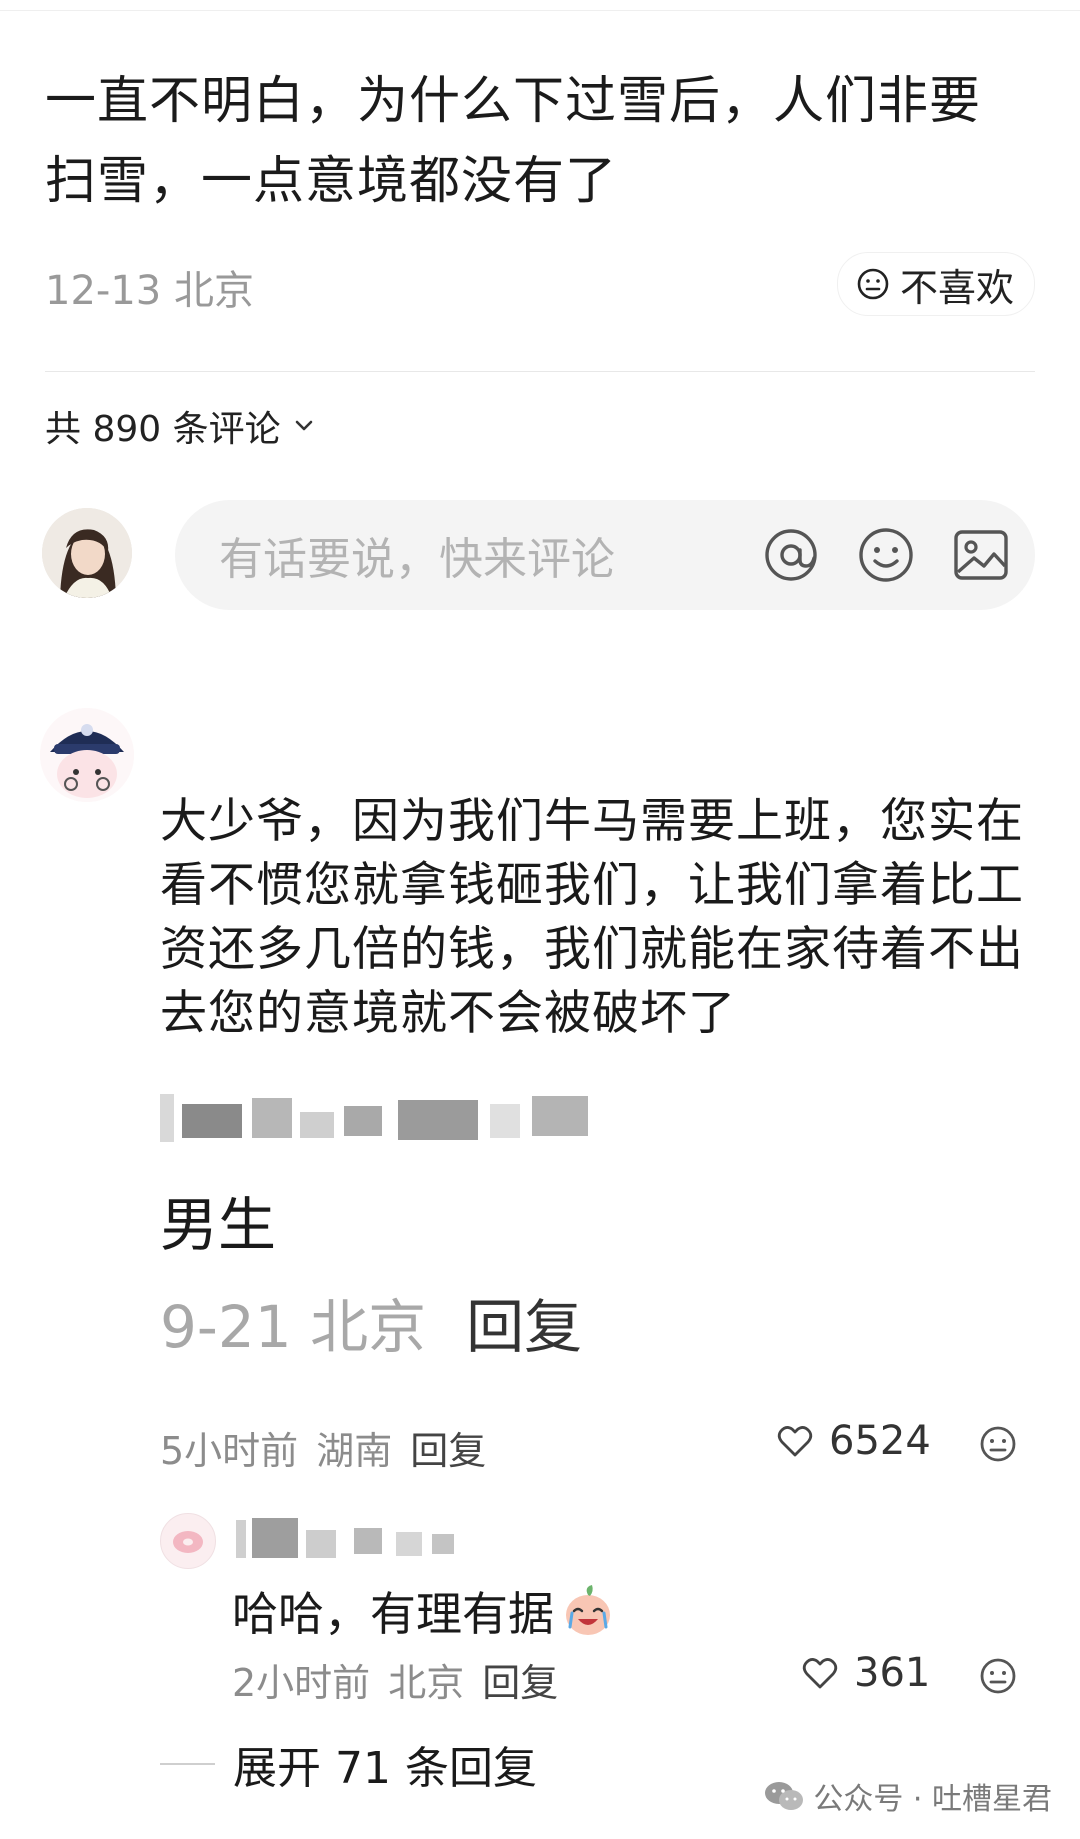  I want to click on crying-laugh-sticker-icon, so click(588, 1610).